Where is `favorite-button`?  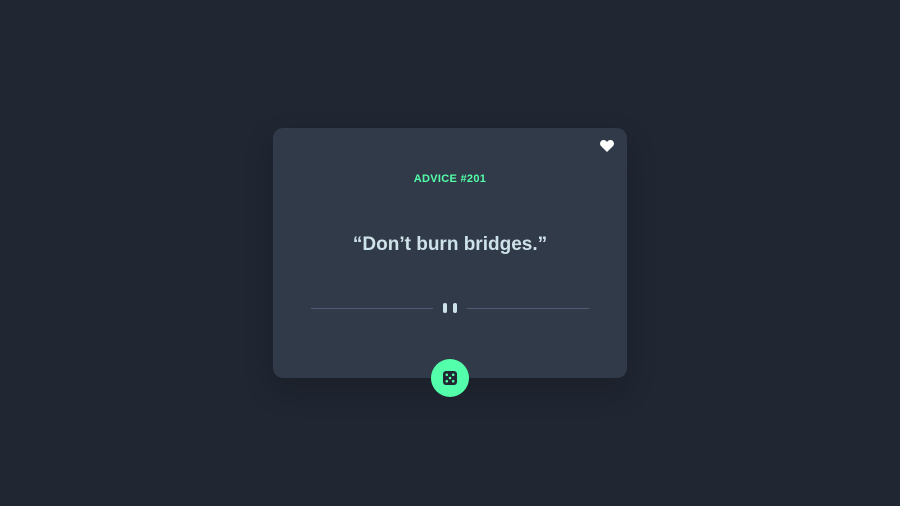 favorite-button is located at coordinates (607, 146).